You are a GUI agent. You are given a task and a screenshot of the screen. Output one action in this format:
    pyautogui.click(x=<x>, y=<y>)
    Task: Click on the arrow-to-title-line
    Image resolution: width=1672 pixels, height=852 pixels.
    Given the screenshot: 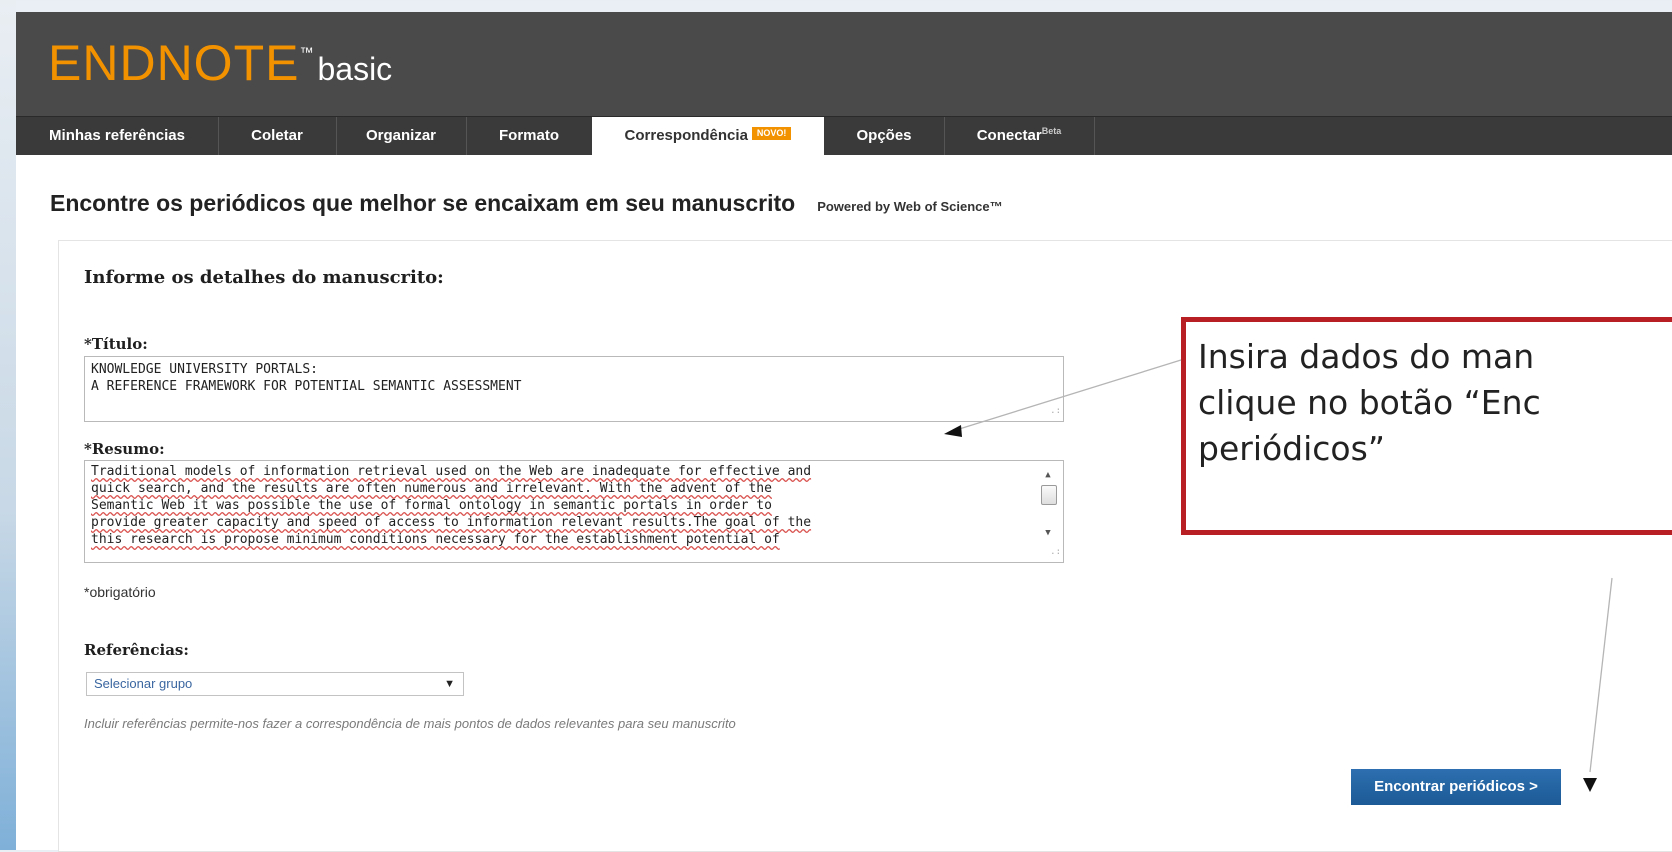 What is the action you would take?
    pyautogui.click(x=1068, y=395)
    